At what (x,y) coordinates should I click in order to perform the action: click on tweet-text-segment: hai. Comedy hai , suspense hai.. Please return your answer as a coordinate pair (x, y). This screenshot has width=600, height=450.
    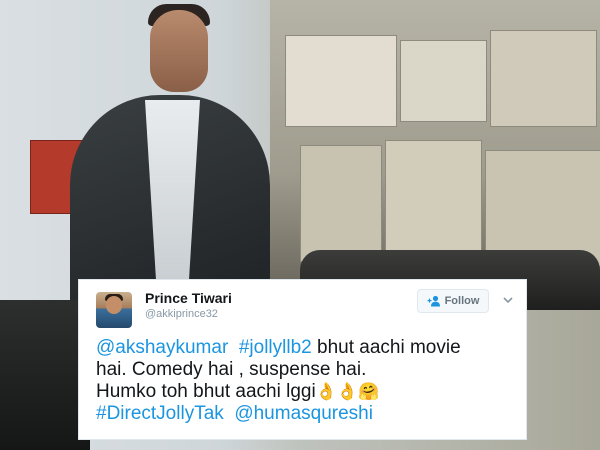
    Looking at the image, I should click on (231, 369).